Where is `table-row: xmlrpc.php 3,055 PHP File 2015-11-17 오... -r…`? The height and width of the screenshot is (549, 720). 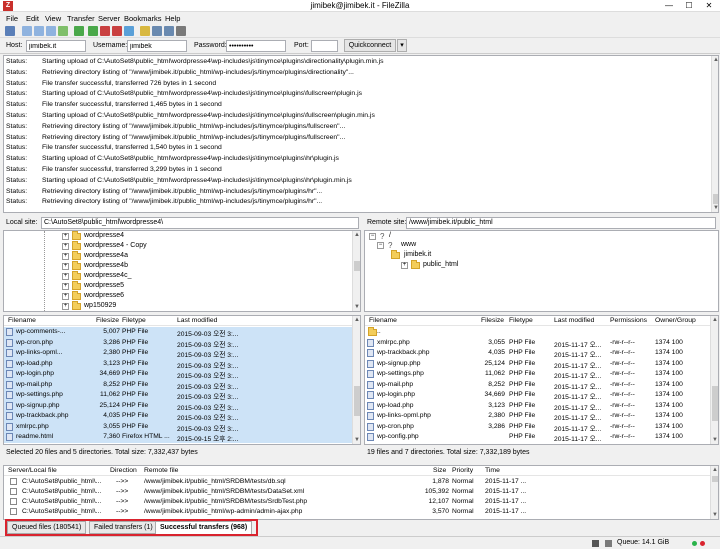 table-row: xmlrpc.php 3,055 PHP File 2015-11-17 오... -r… is located at coordinates (537, 343).